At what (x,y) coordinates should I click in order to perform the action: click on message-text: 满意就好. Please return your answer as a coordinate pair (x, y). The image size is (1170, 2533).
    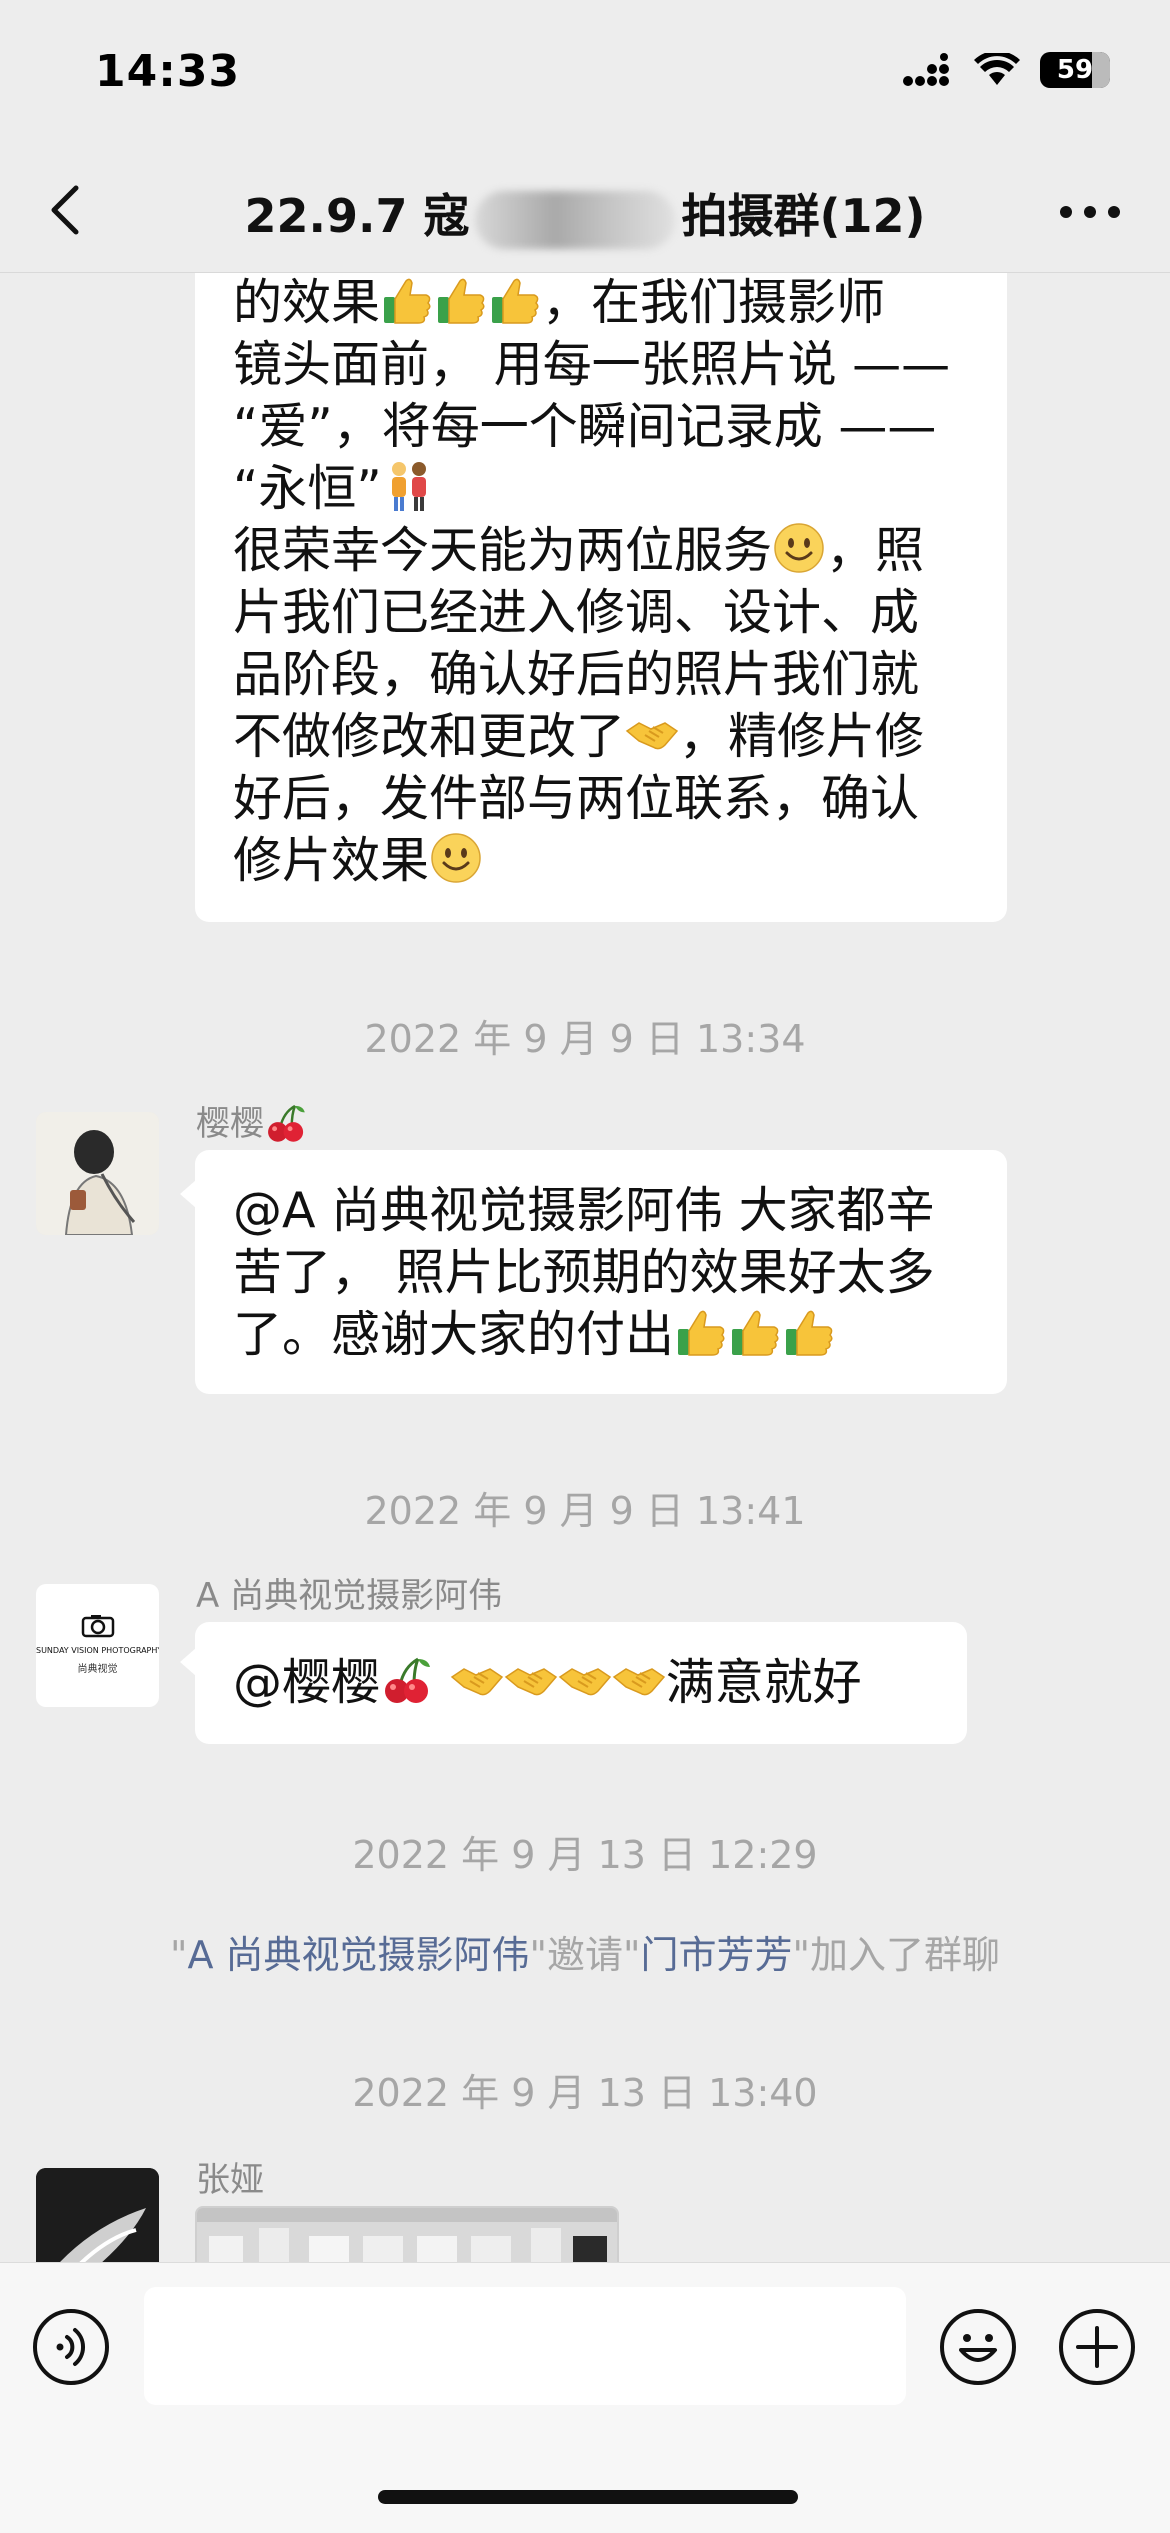
    Looking at the image, I should click on (763, 1682).